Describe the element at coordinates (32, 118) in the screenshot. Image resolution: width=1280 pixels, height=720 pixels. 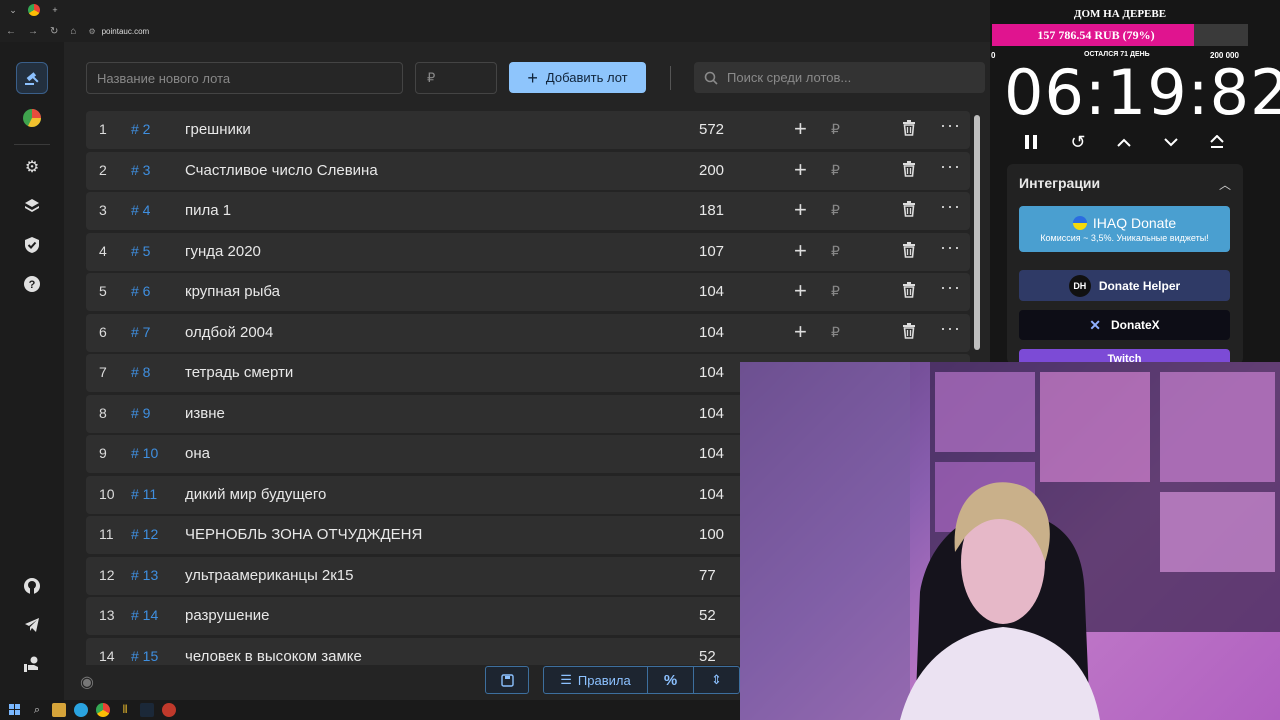
I see `wheel-icon` at that location.